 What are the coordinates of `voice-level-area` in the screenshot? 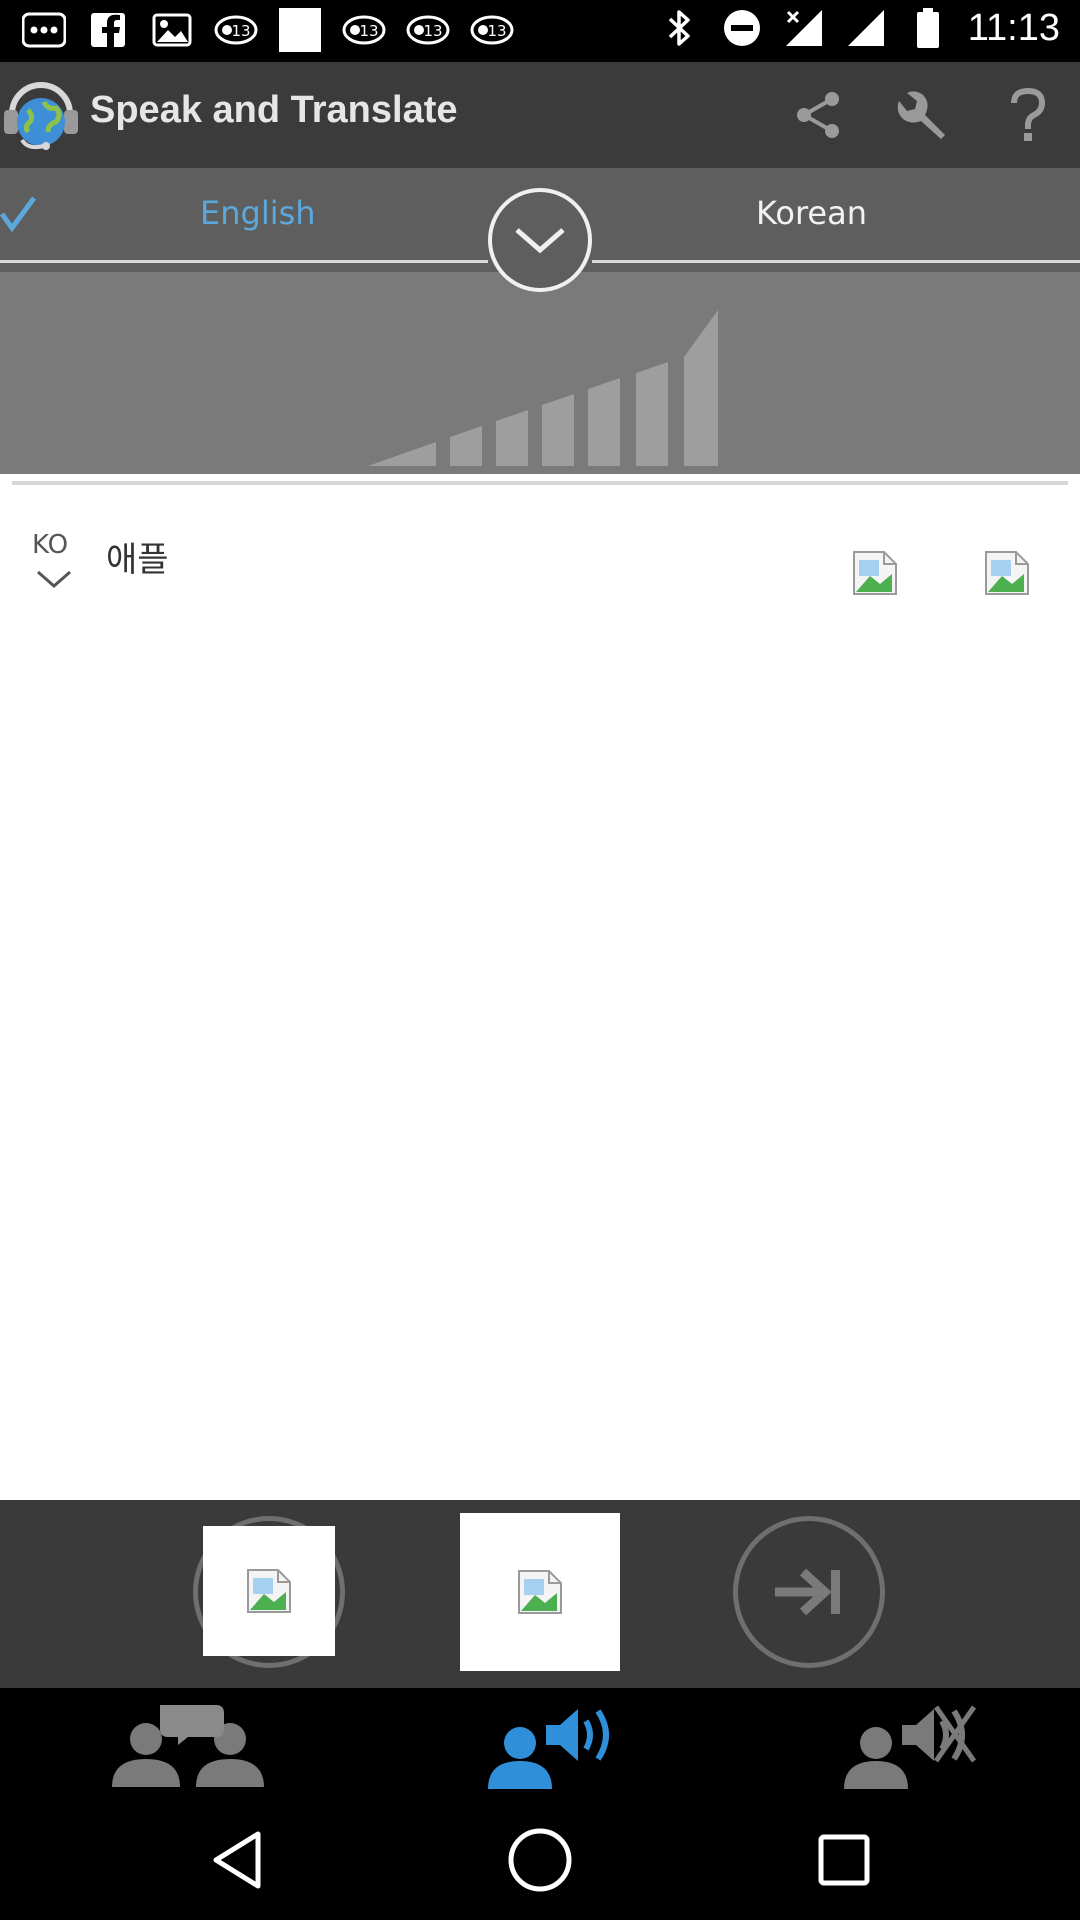 It's located at (540, 373).